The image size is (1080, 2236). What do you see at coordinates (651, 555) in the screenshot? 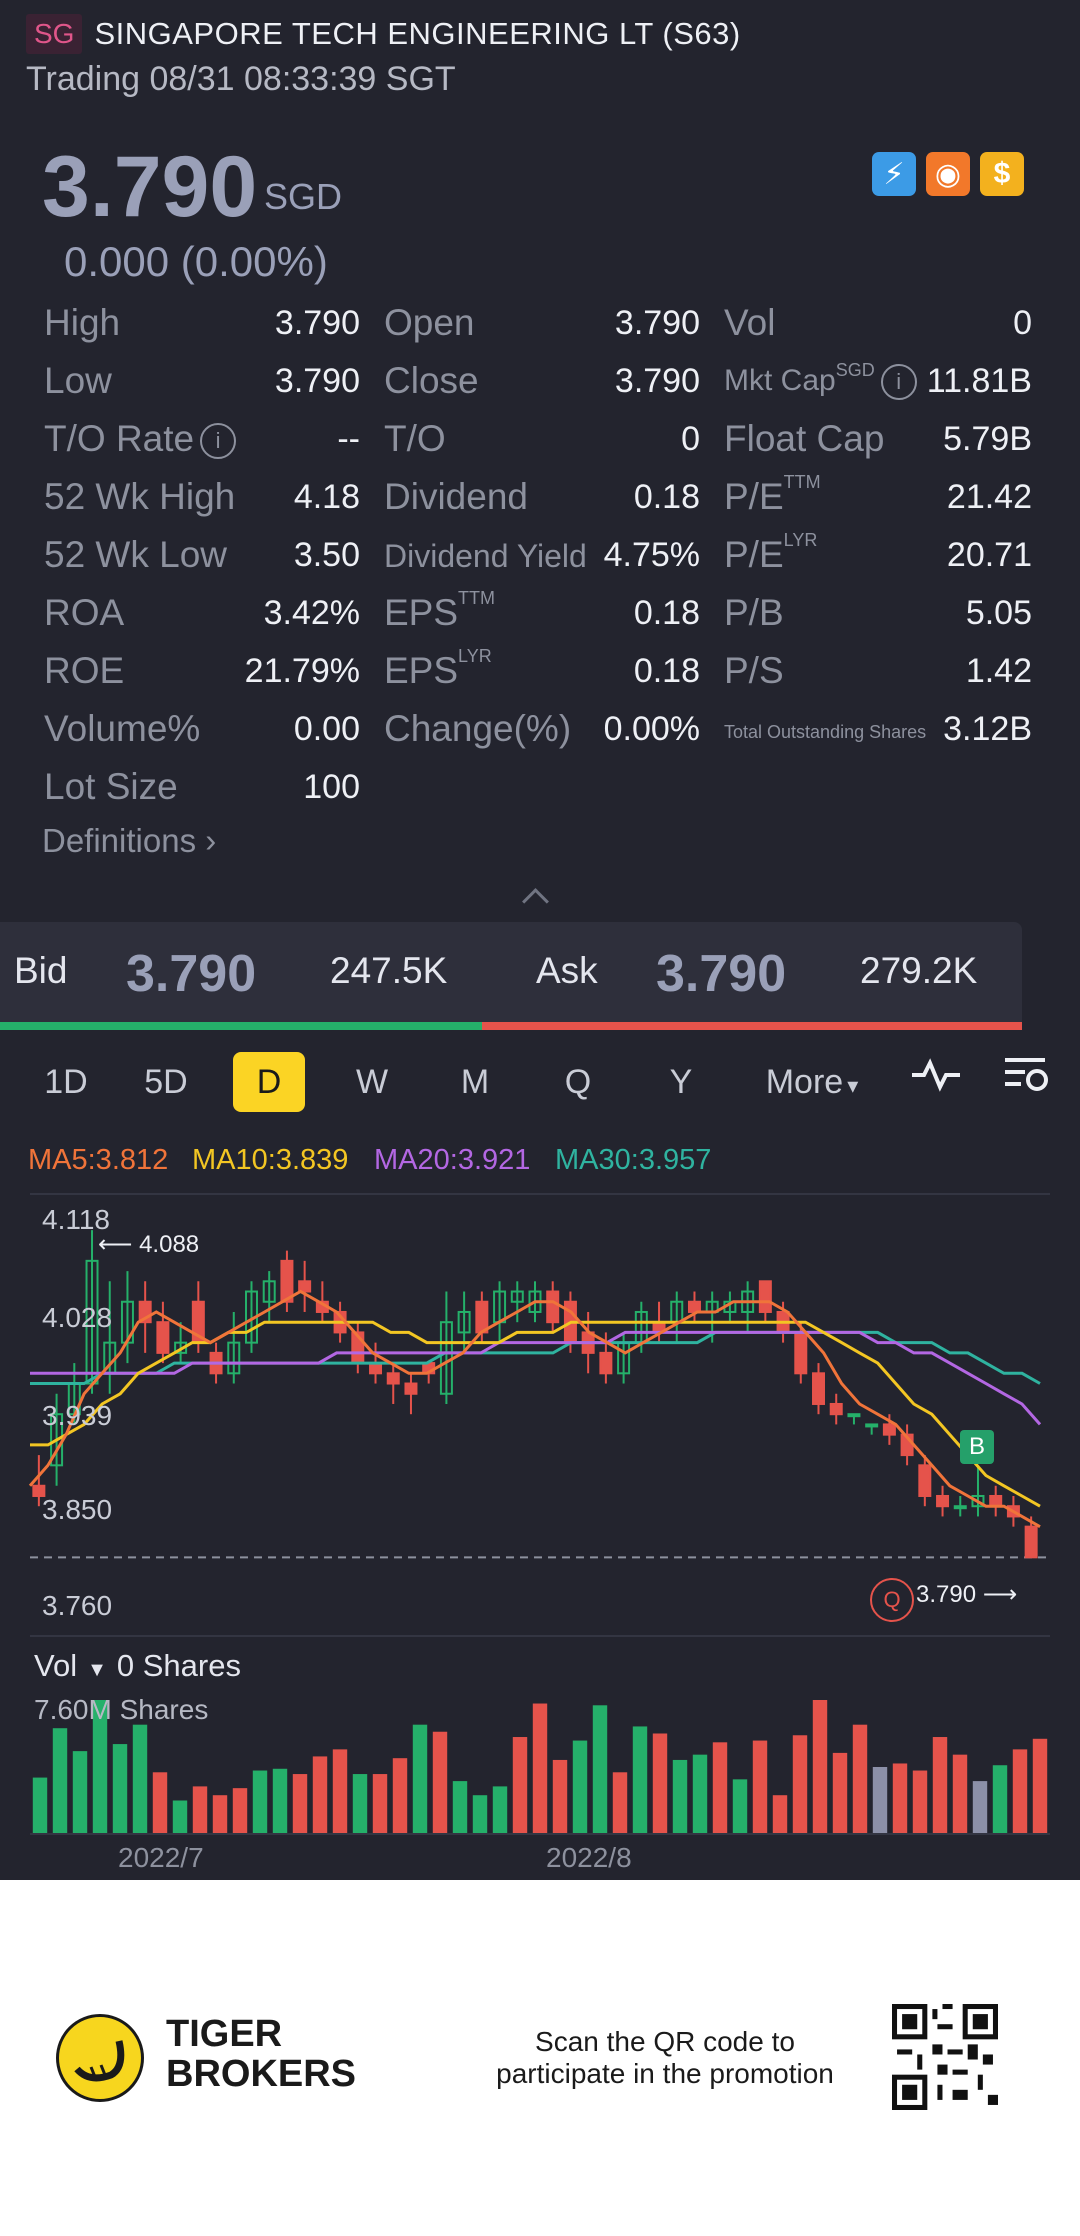
I see `stat-value-dividend-yield: 4.75%` at bounding box center [651, 555].